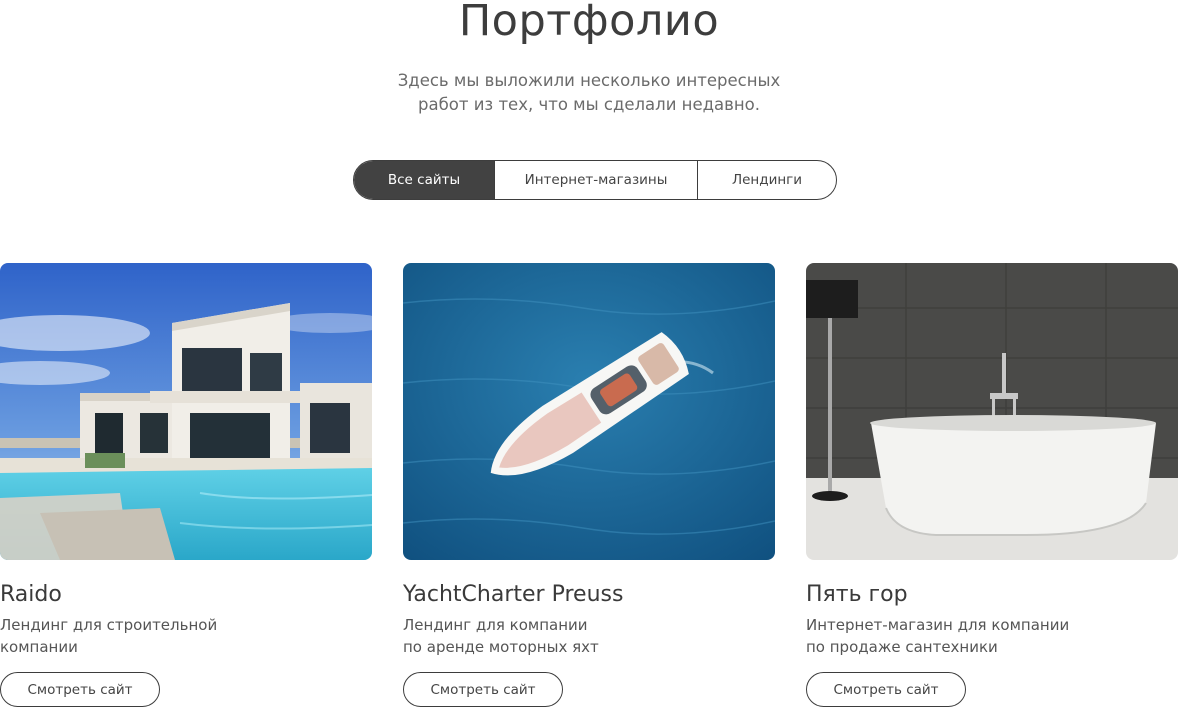  What do you see at coordinates (424, 180) in the screenshot?
I see `filter-all-sites: Все сайты` at bounding box center [424, 180].